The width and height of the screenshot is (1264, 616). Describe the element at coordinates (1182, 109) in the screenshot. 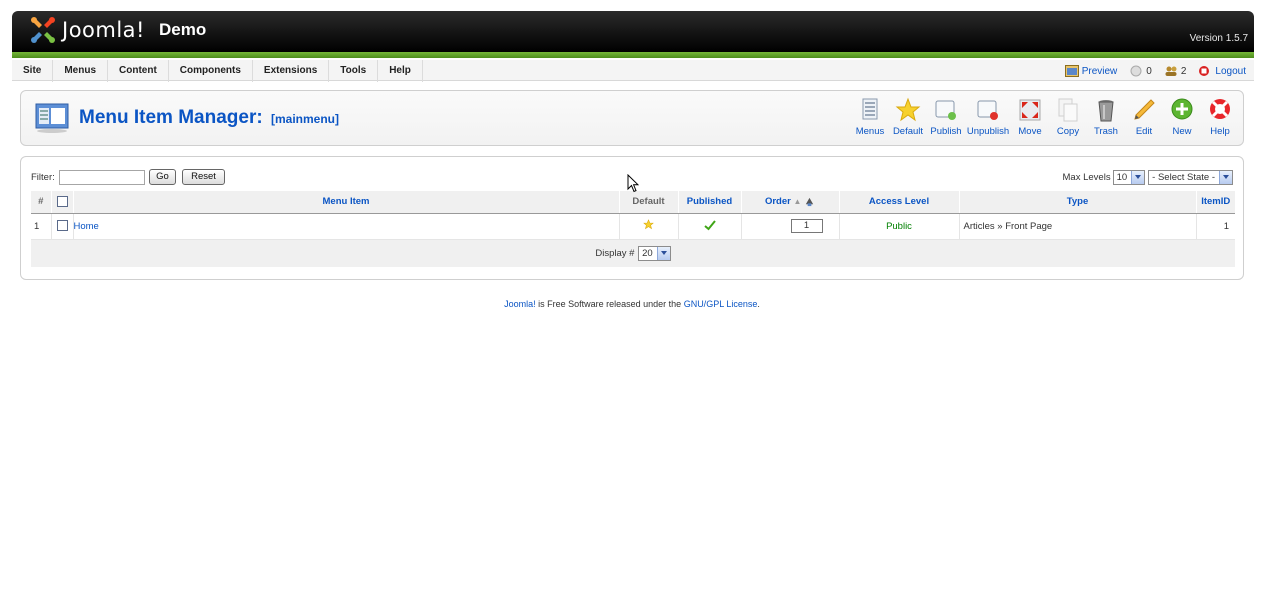

I see `plus-icon` at that location.